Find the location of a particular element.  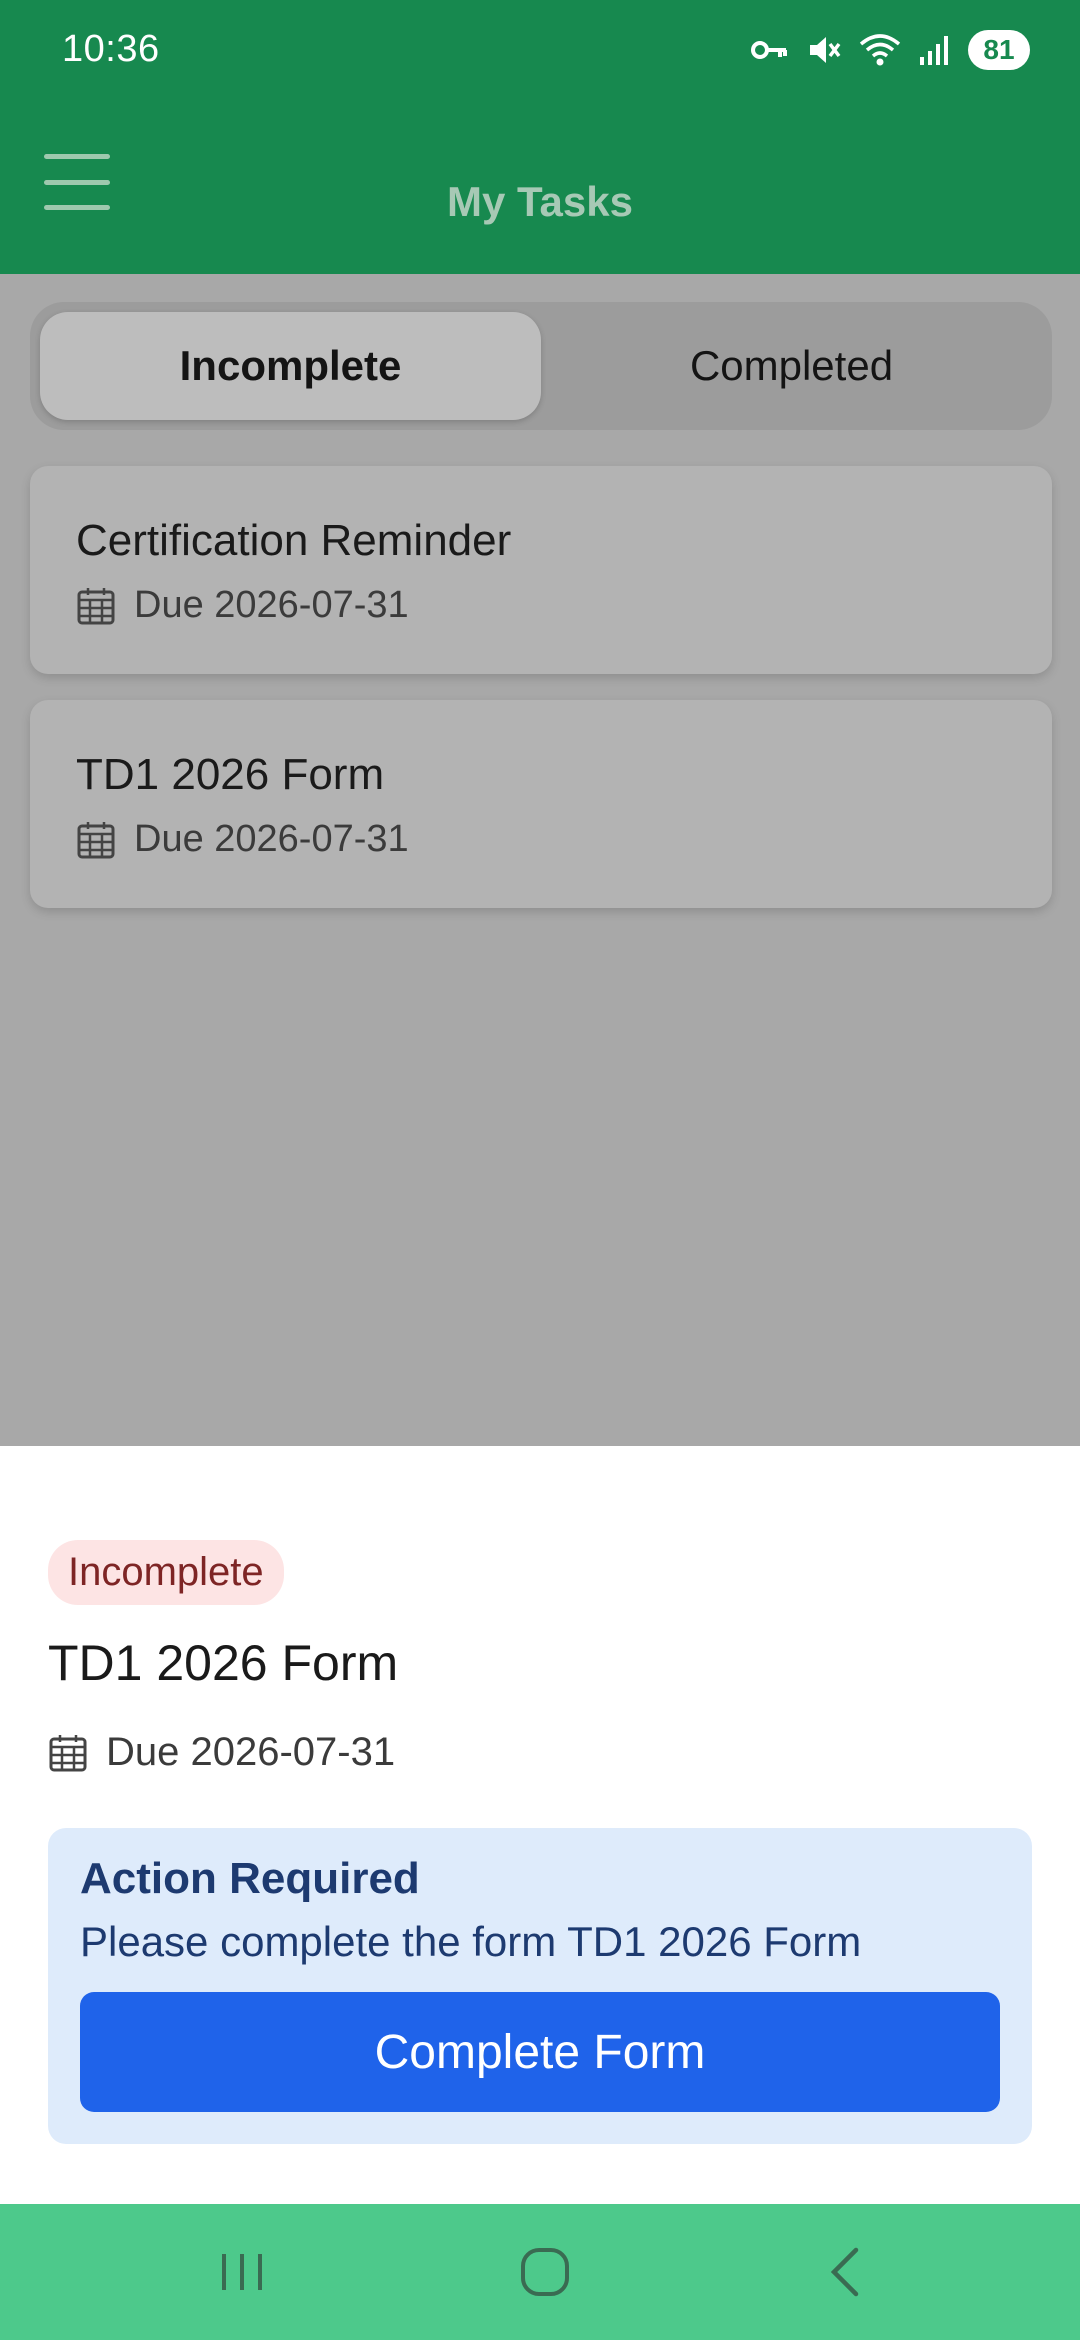

status-time: 10:36 is located at coordinates (111, 49).